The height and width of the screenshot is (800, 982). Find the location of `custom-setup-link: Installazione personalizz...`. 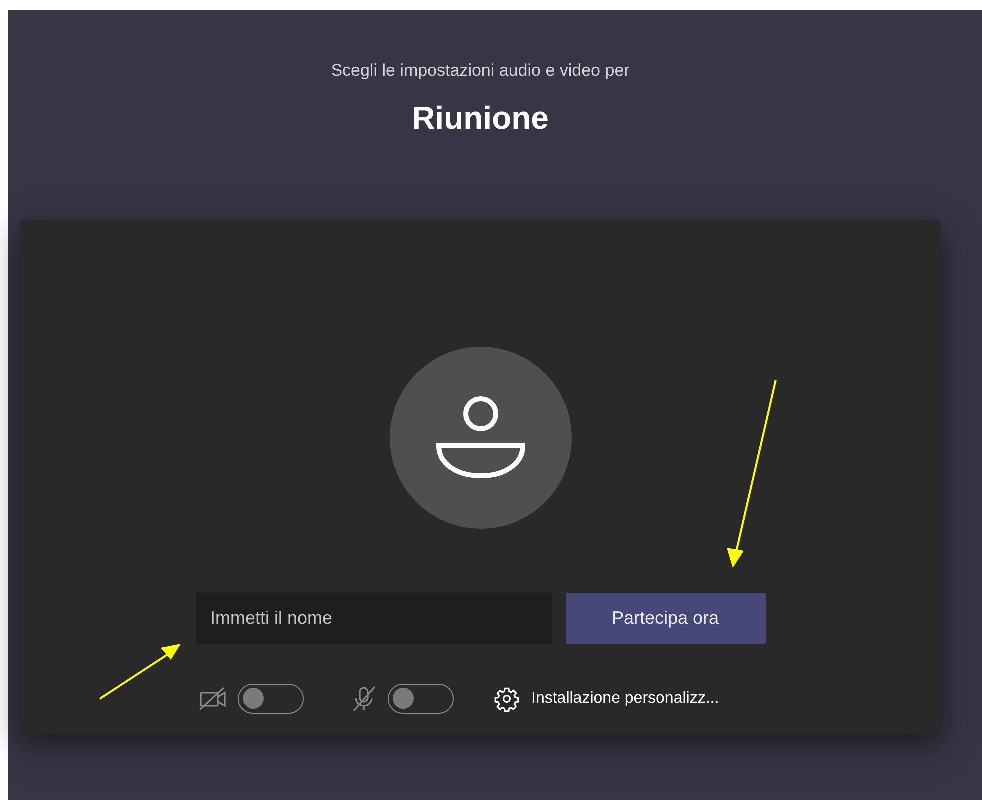

custom-setup-link: Installazione personalizz... is located at coordinates (626, 698).